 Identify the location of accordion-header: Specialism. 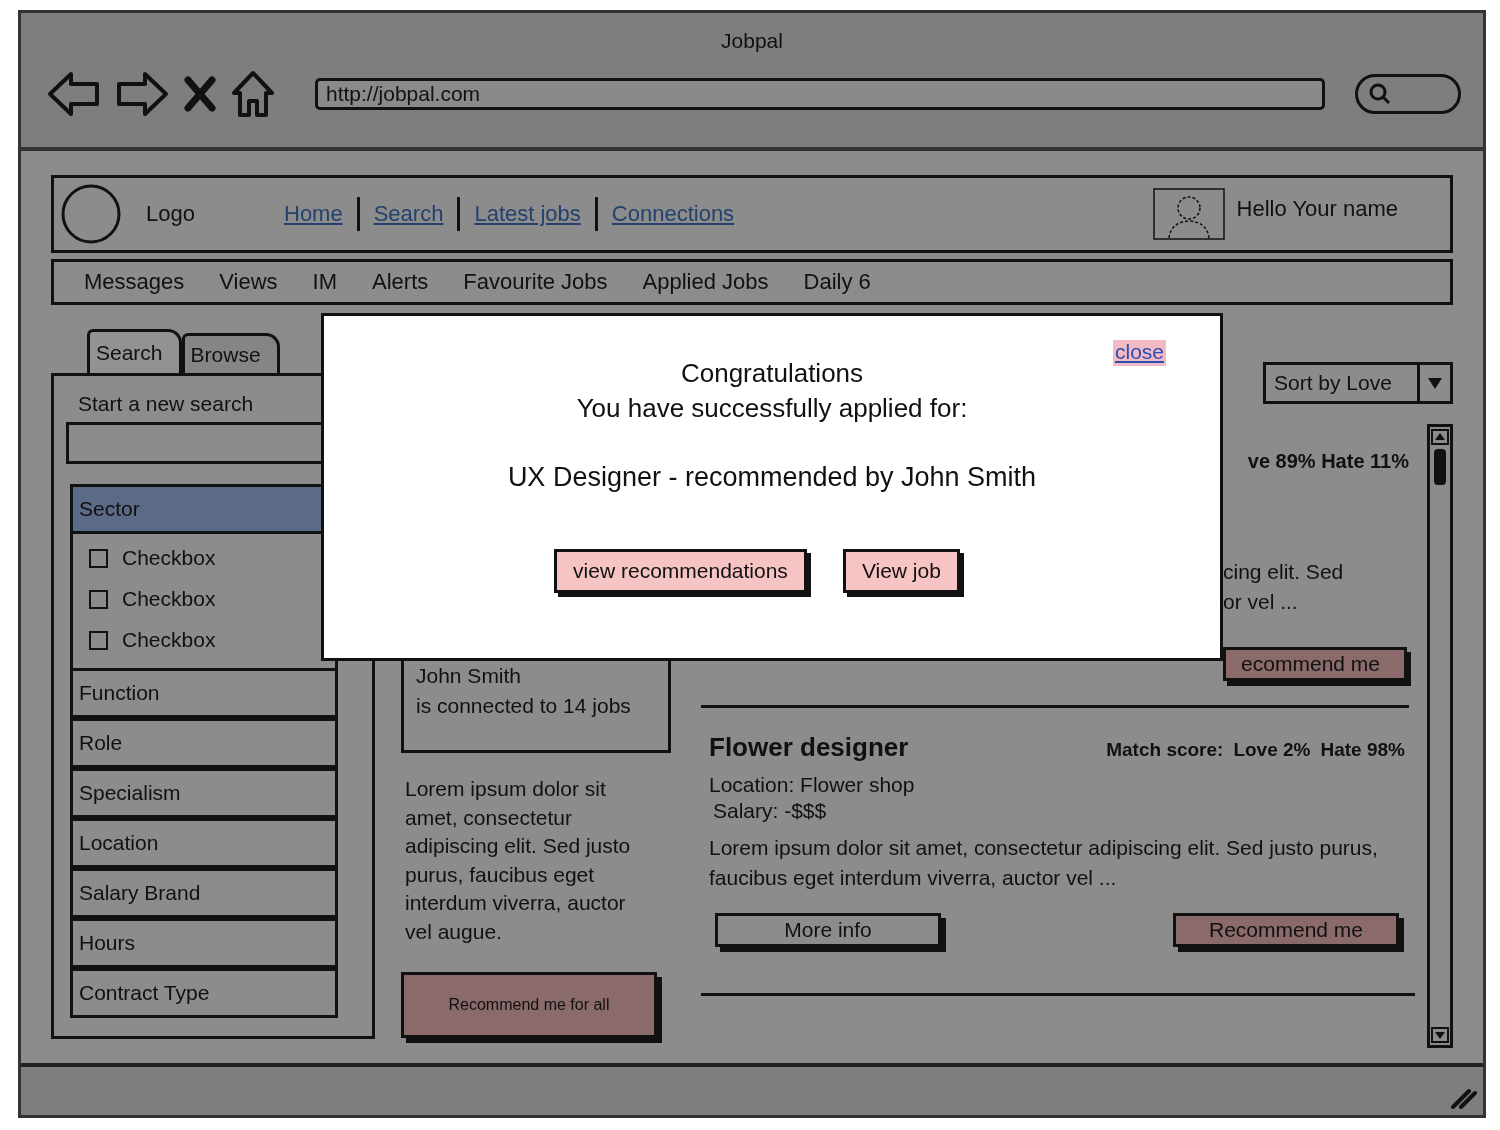
(204, 793).